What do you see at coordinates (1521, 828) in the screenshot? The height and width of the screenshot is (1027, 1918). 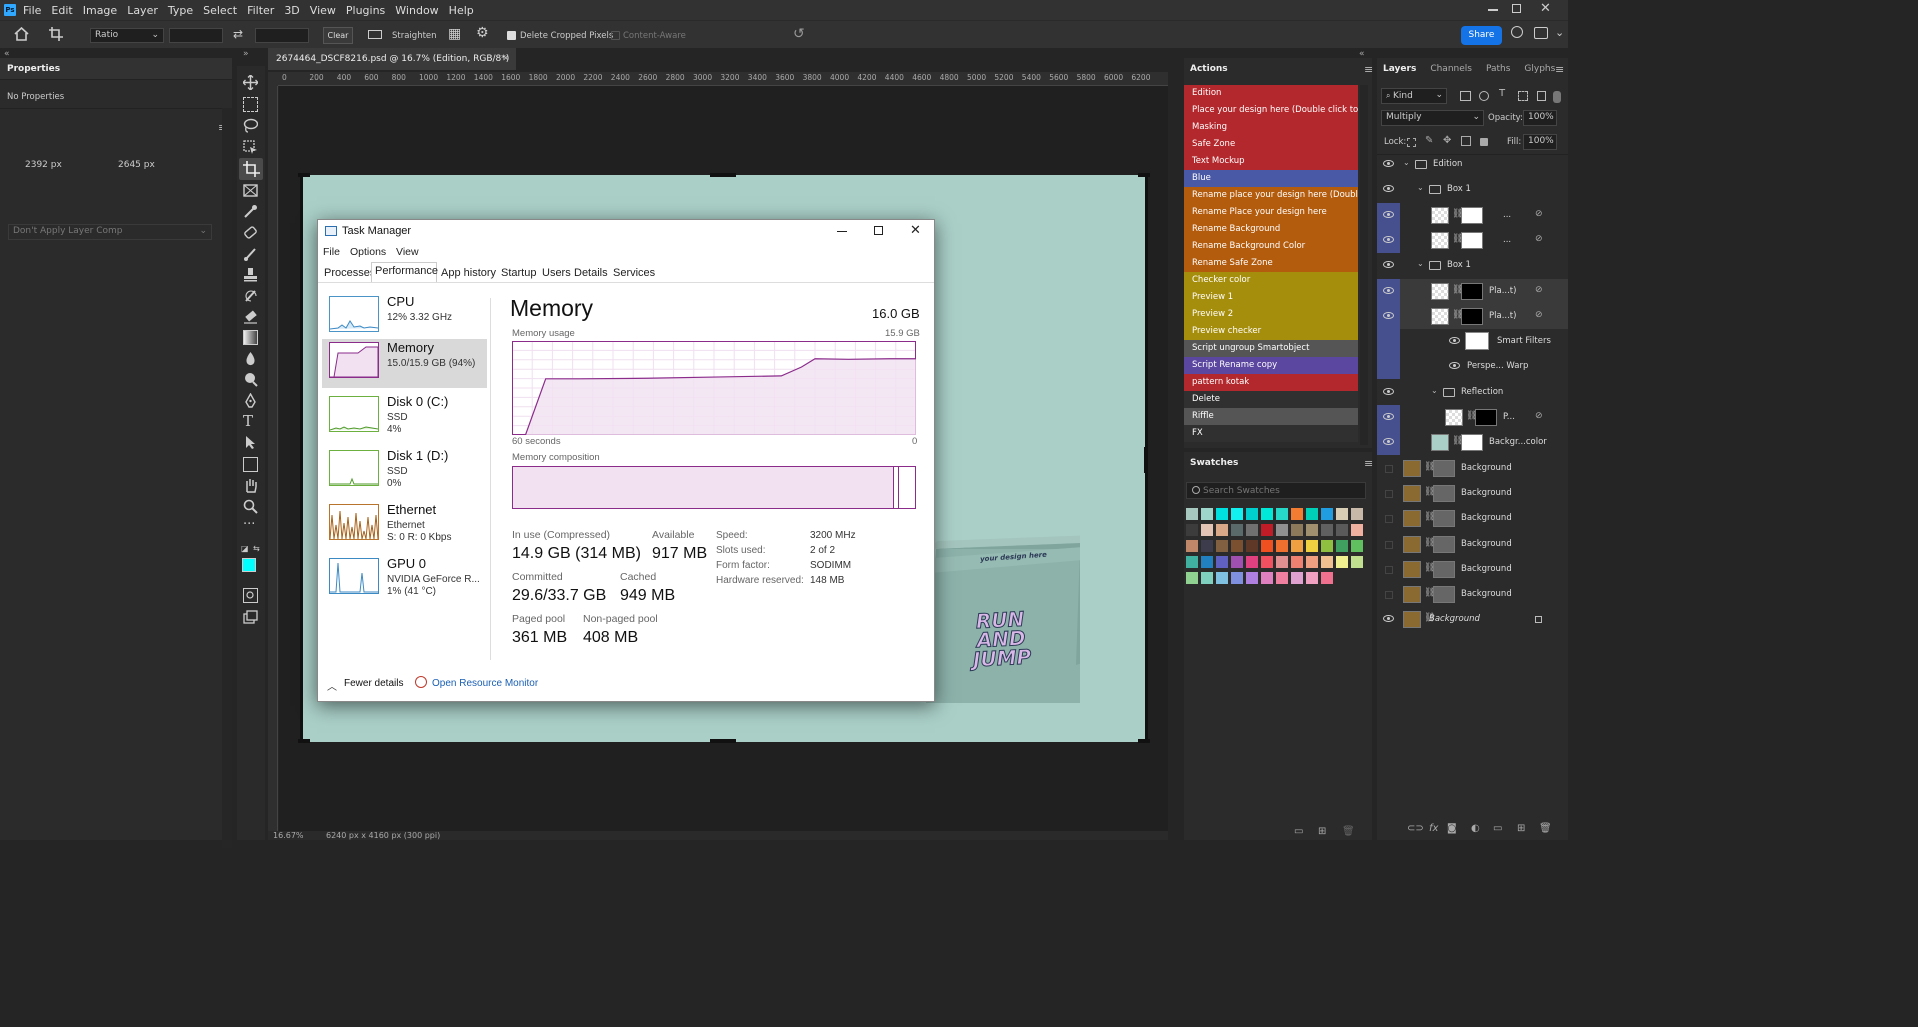 I see `new-layer-icon: ⊞` at bounding box center [1521, 828].